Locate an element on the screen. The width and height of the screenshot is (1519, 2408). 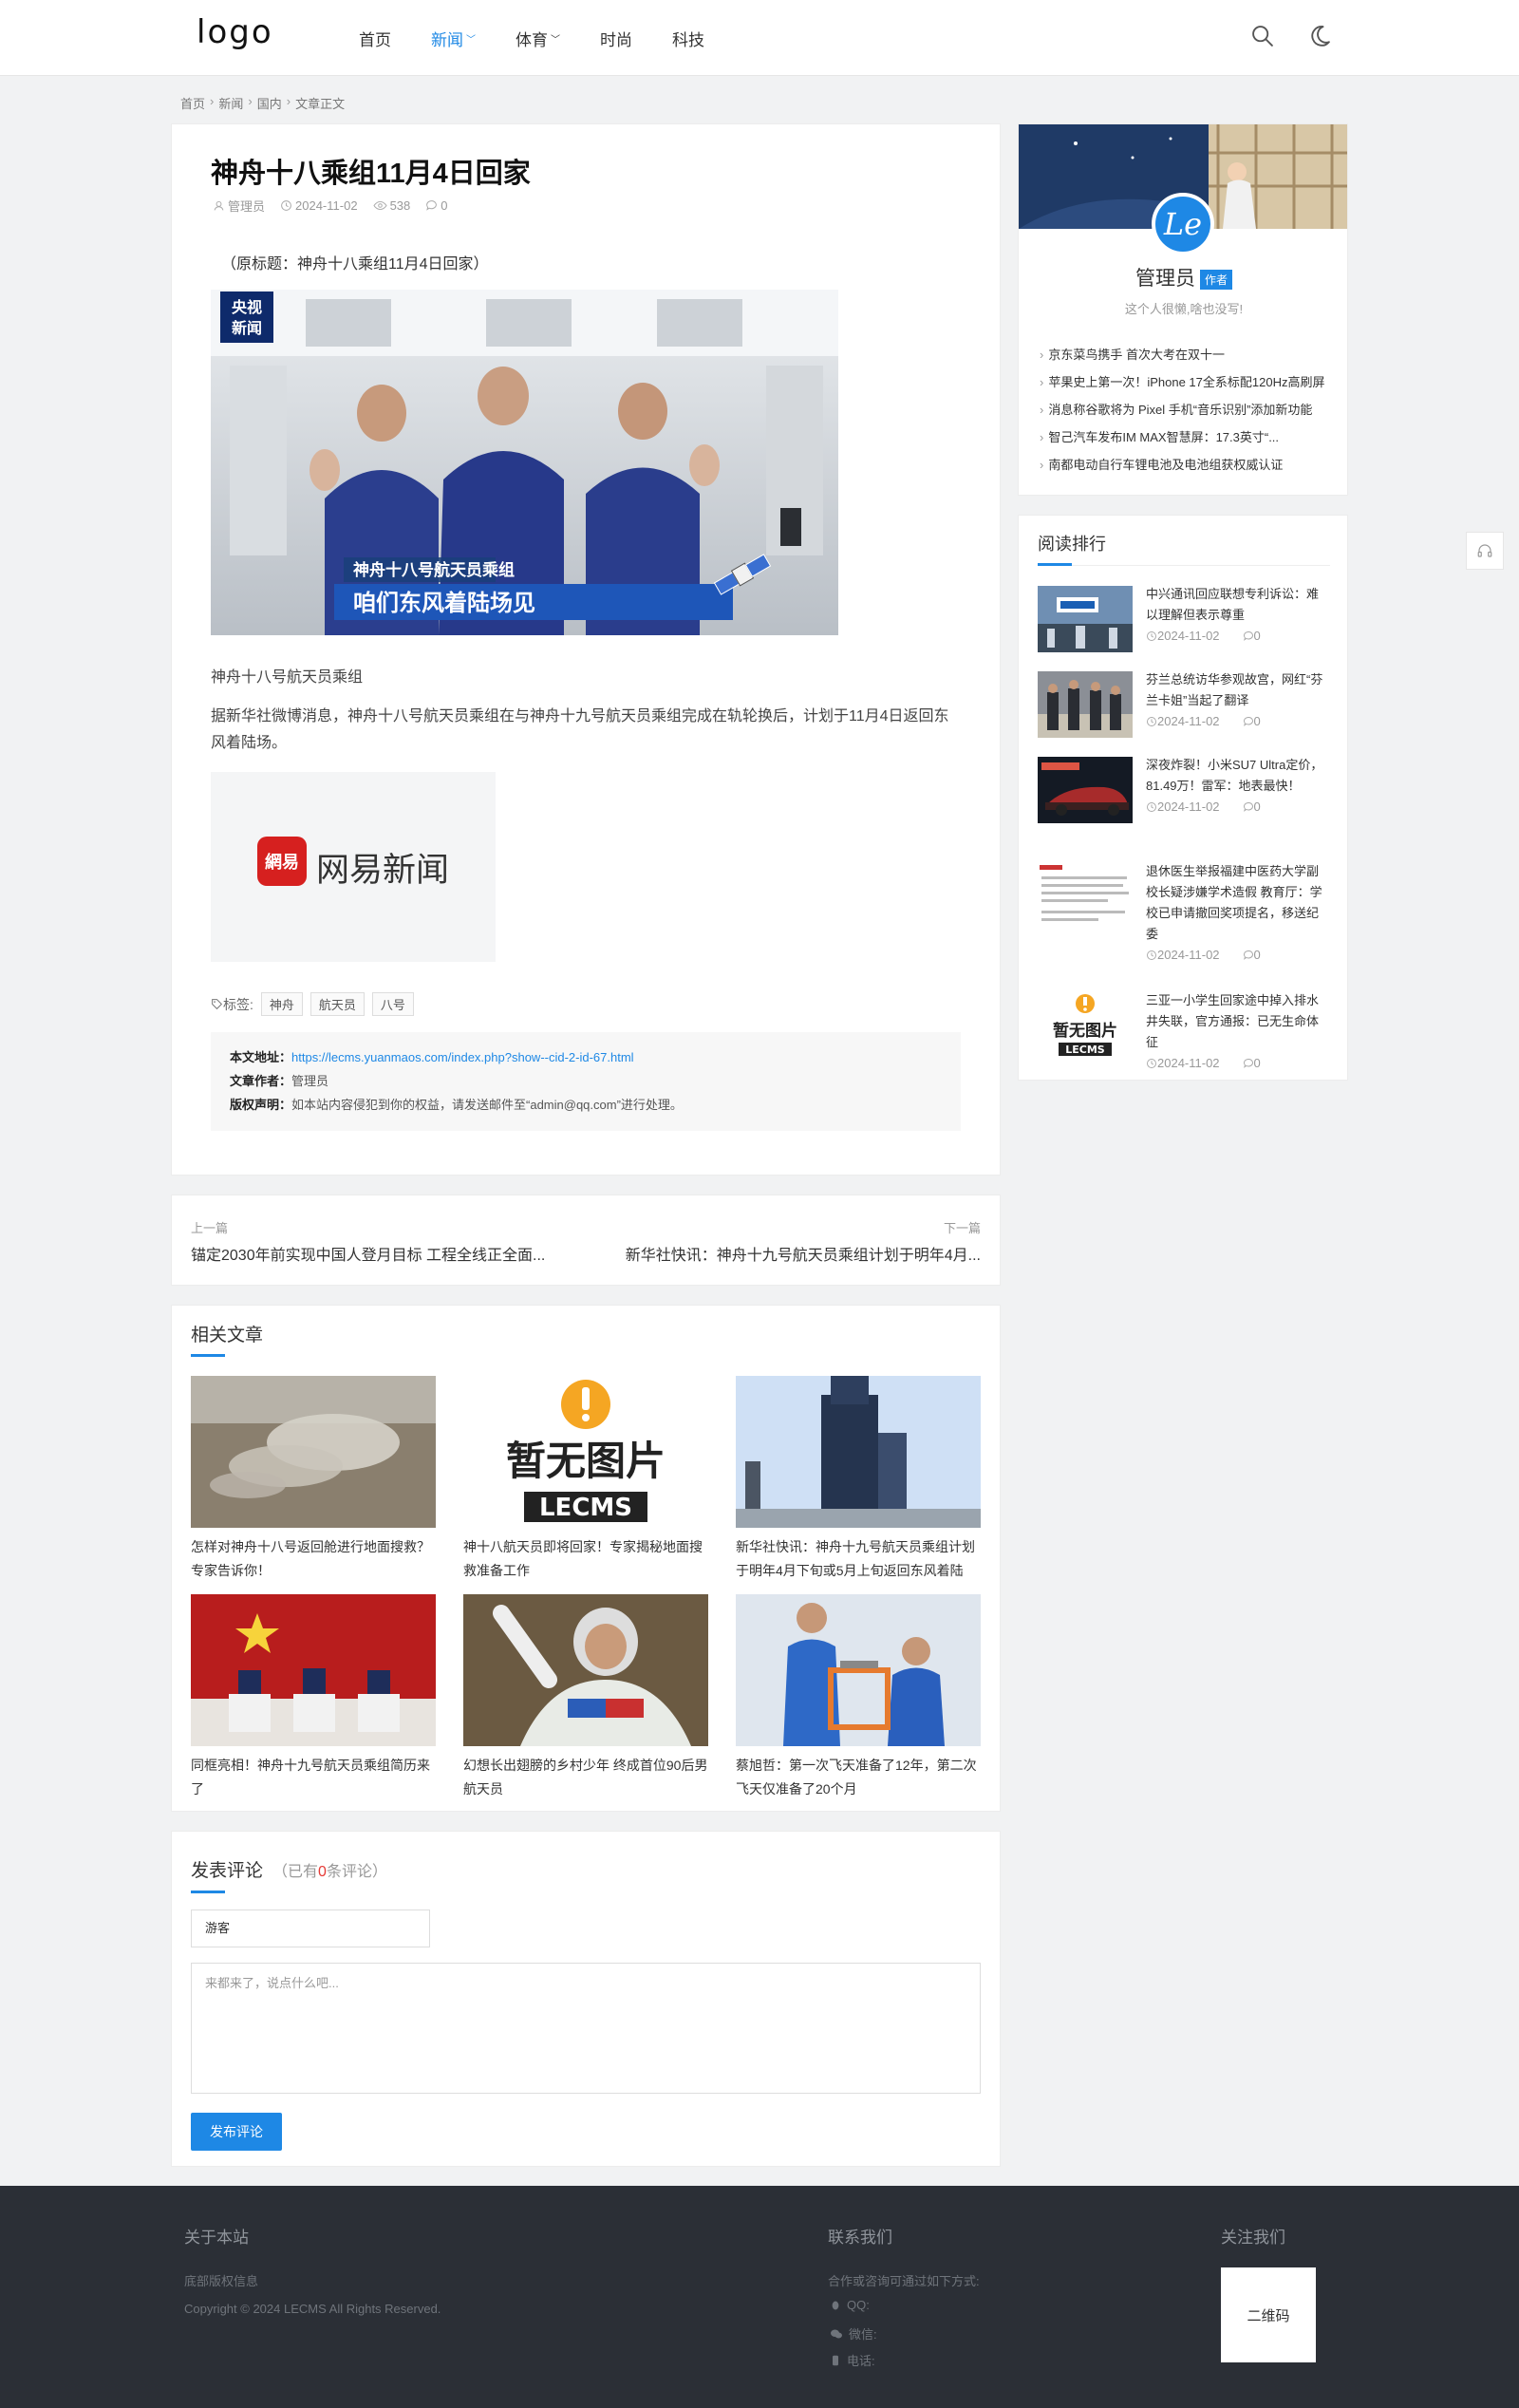
tag-item: 八号 is located at coordinates (392, 1004).